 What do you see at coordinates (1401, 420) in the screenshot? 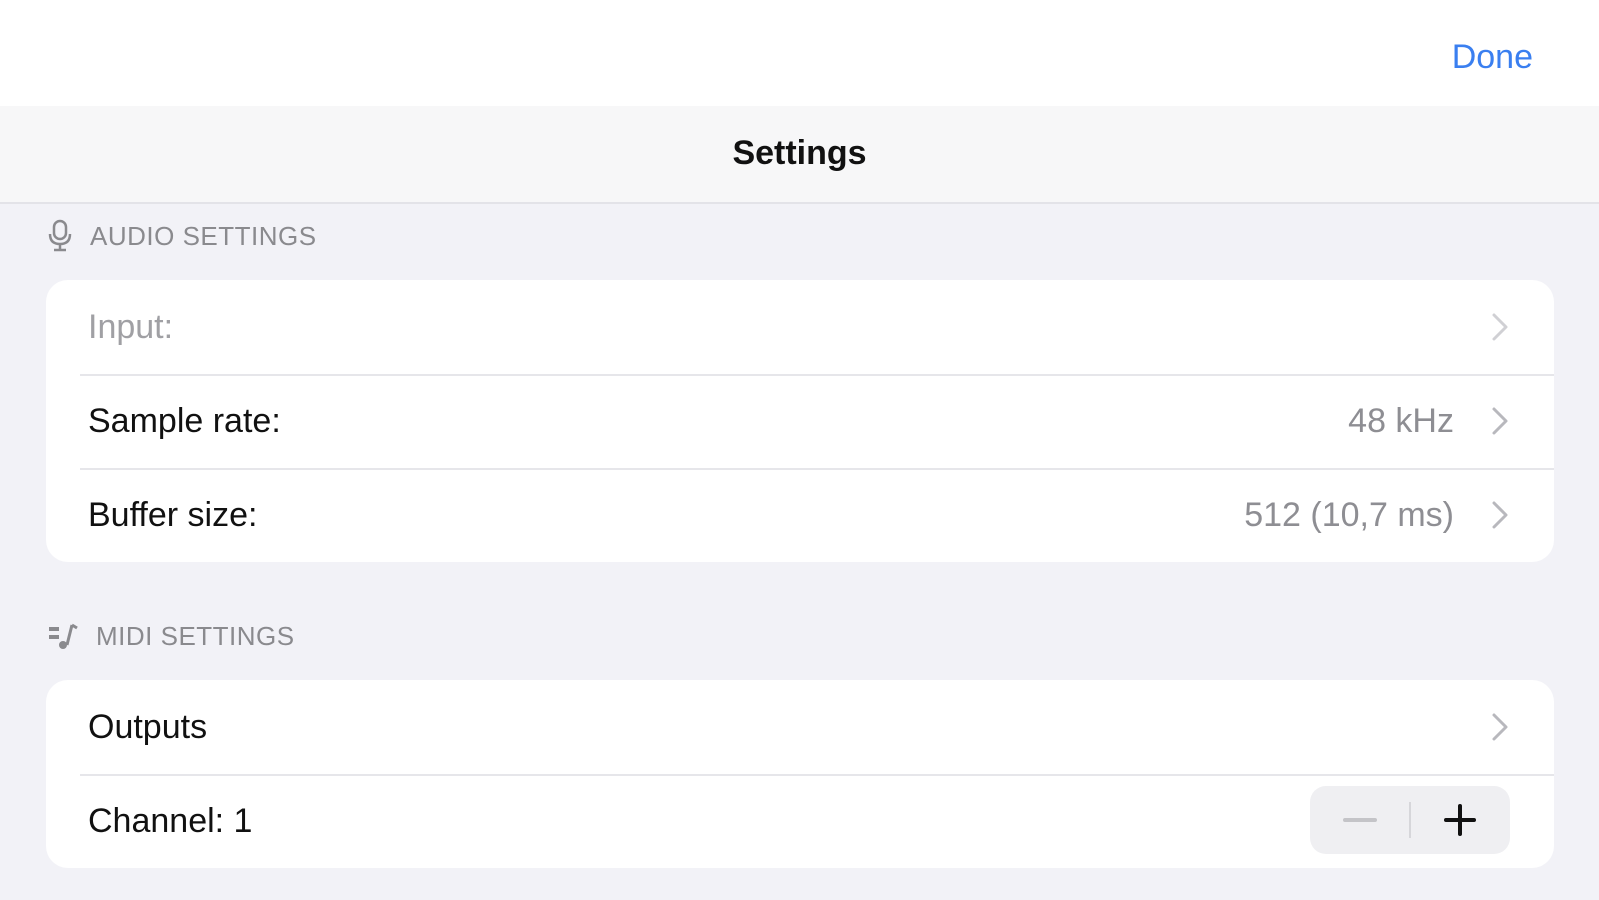
I see `sample-rate-value: 48 kHz` at bounding box center [1401, 420].